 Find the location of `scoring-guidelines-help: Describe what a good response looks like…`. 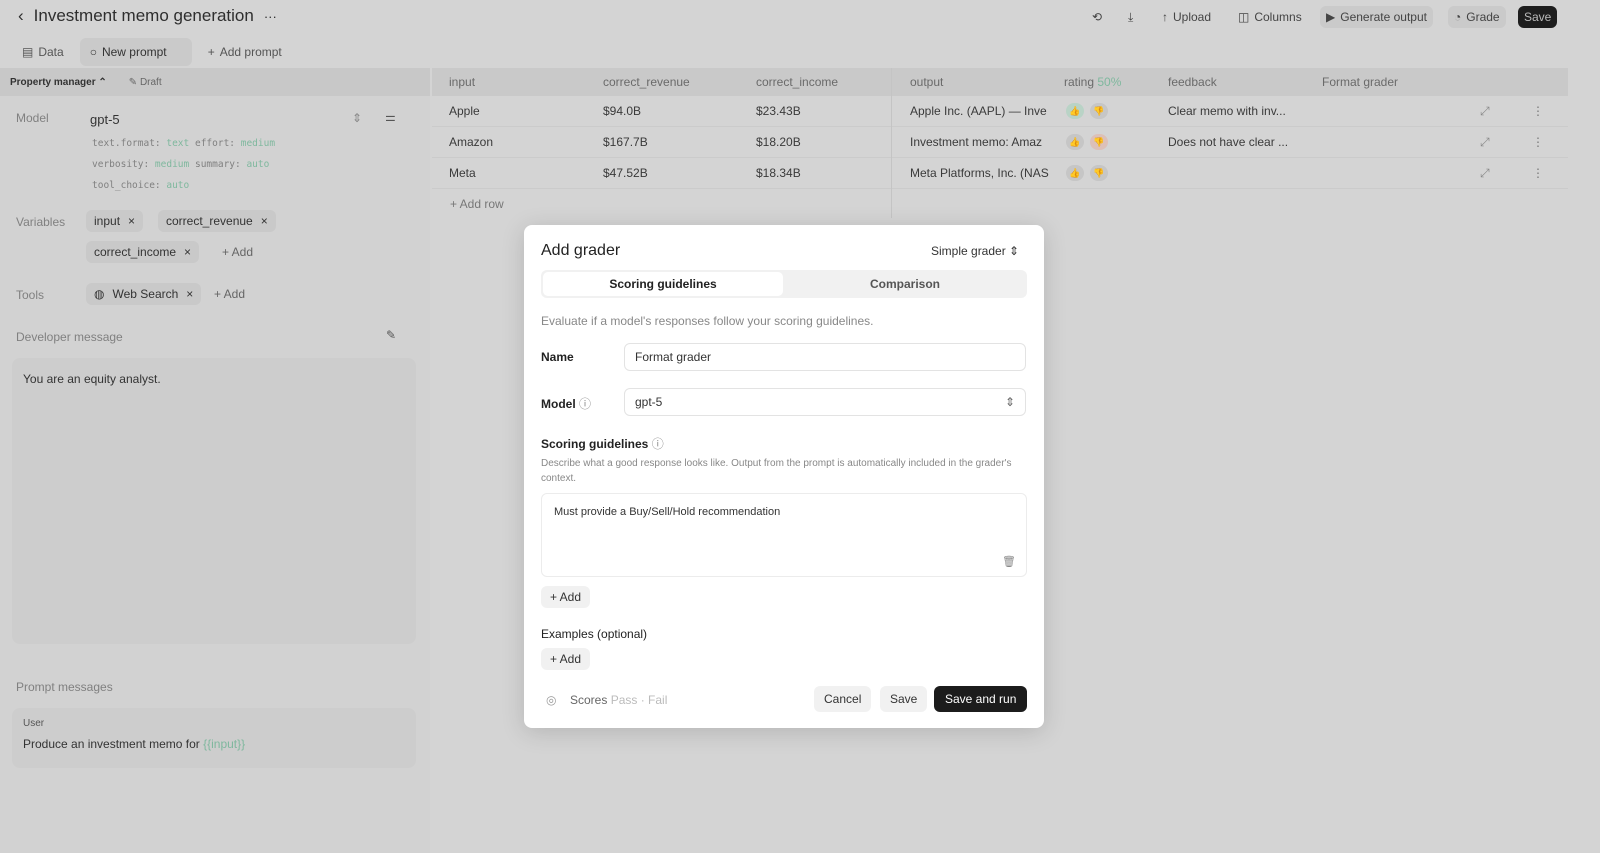

scoring-guidelines-help: Describe what a good response looks like… is located at coordinates (776, 471).